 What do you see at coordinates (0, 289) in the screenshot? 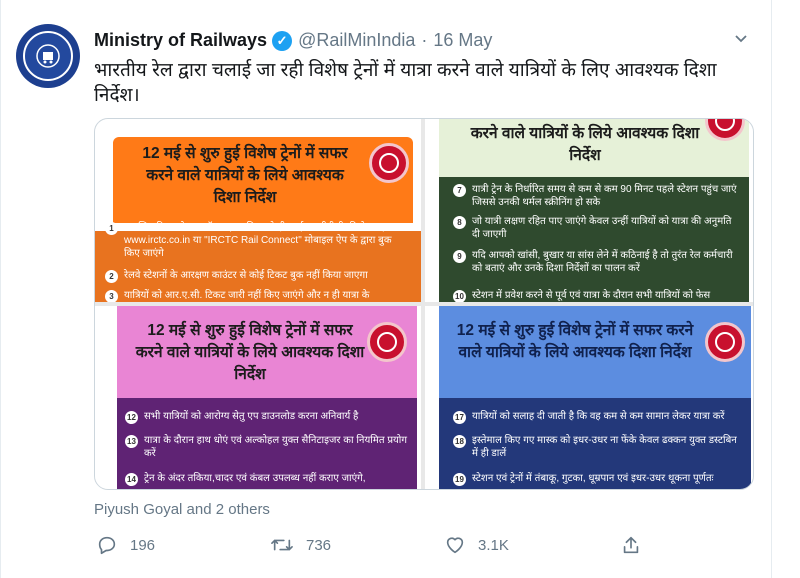
I see `timeline-left-border` at bounding box center [0, 289].